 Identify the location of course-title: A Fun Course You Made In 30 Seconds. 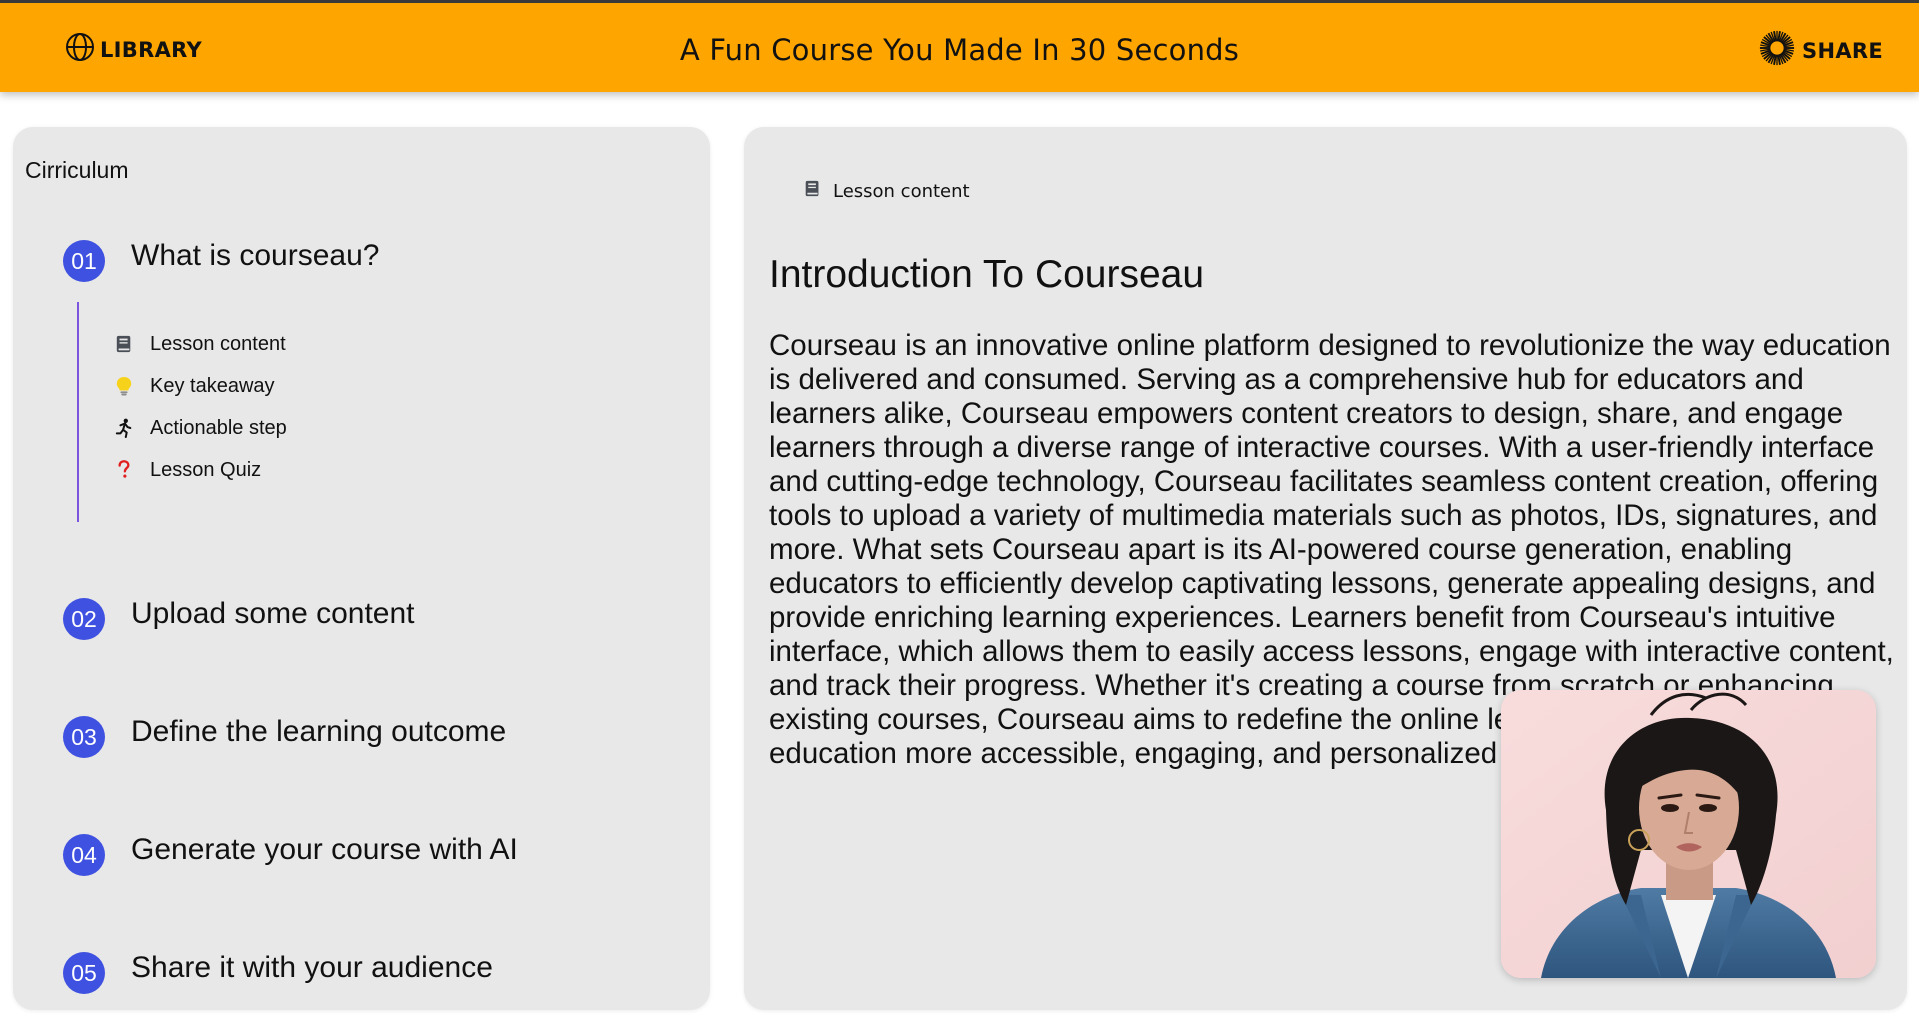
(959, 50).